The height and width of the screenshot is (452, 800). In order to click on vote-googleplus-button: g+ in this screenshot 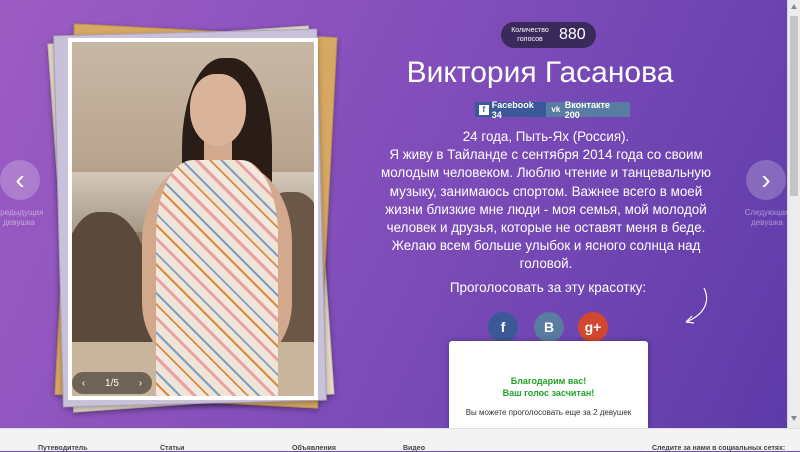, I will do `click(593, 327)`.